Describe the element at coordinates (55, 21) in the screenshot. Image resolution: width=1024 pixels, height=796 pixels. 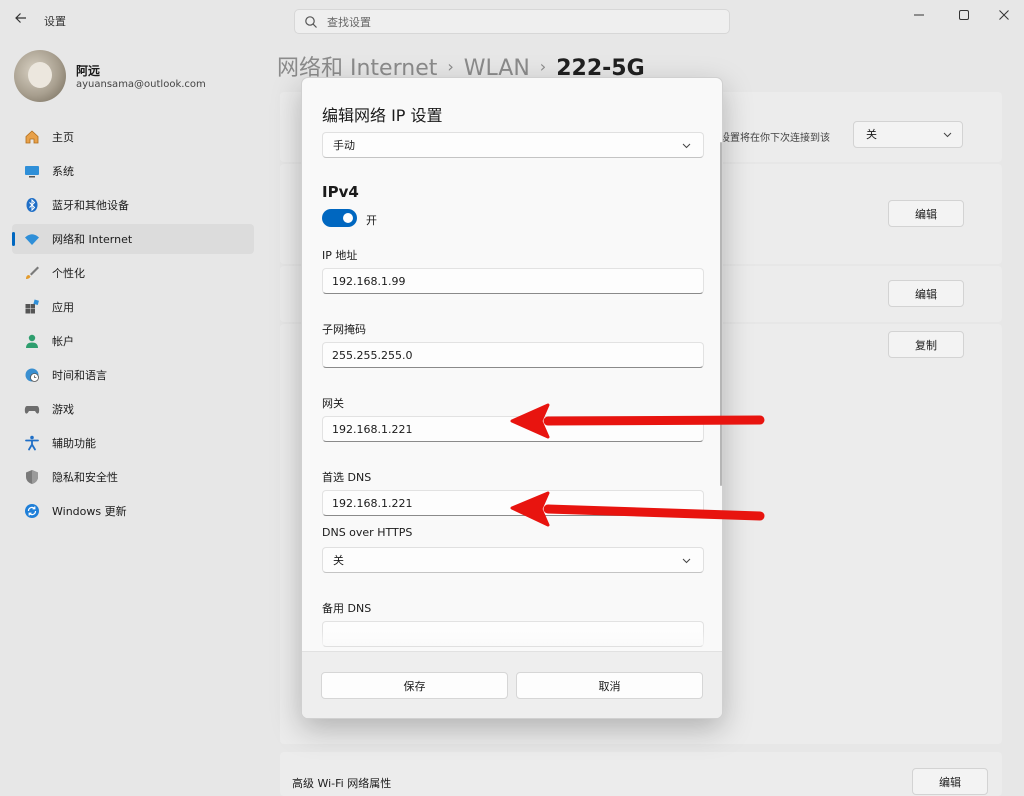
I see `app-title: 设置` at that location.